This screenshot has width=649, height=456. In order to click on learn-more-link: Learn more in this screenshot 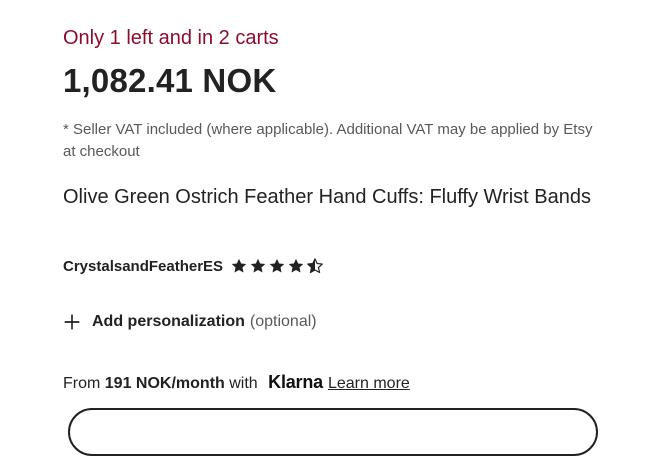, I will do `click(369, 384)`.